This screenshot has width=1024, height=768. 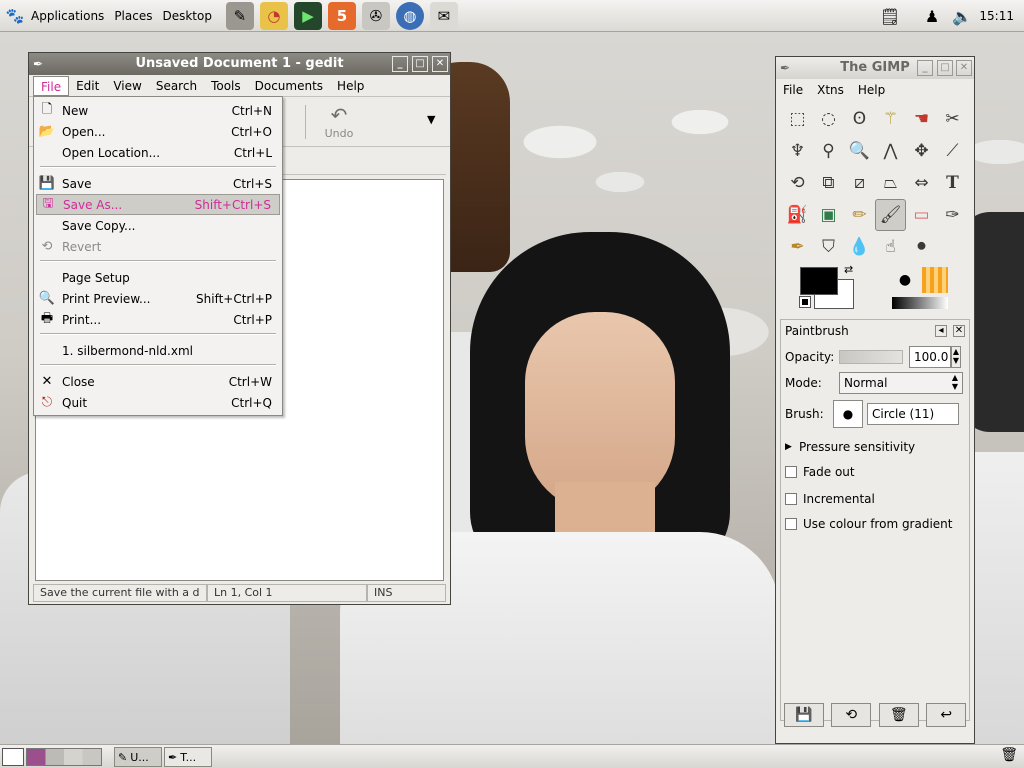 What do you see at coordinates (996, 16) in the screenshot?
I see `clock: 15:11` at bounding box center [996, 16].